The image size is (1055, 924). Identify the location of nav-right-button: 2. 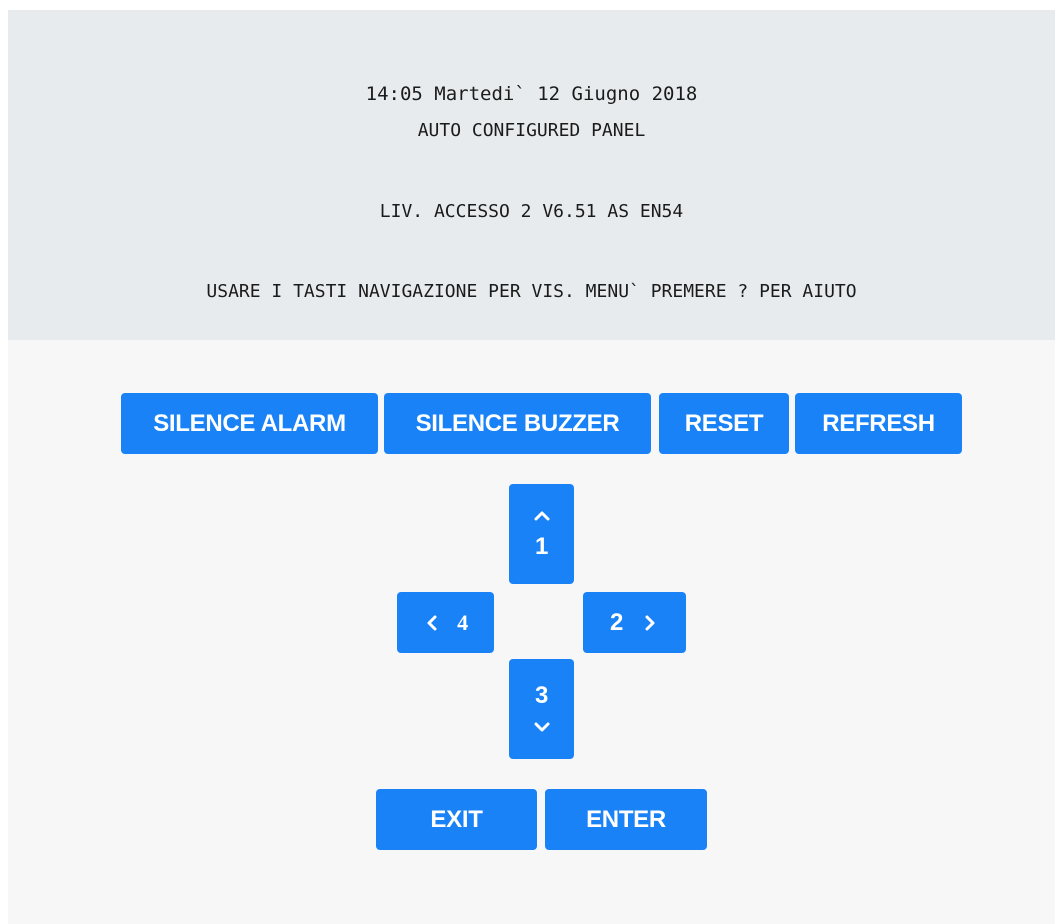
(634, 622).